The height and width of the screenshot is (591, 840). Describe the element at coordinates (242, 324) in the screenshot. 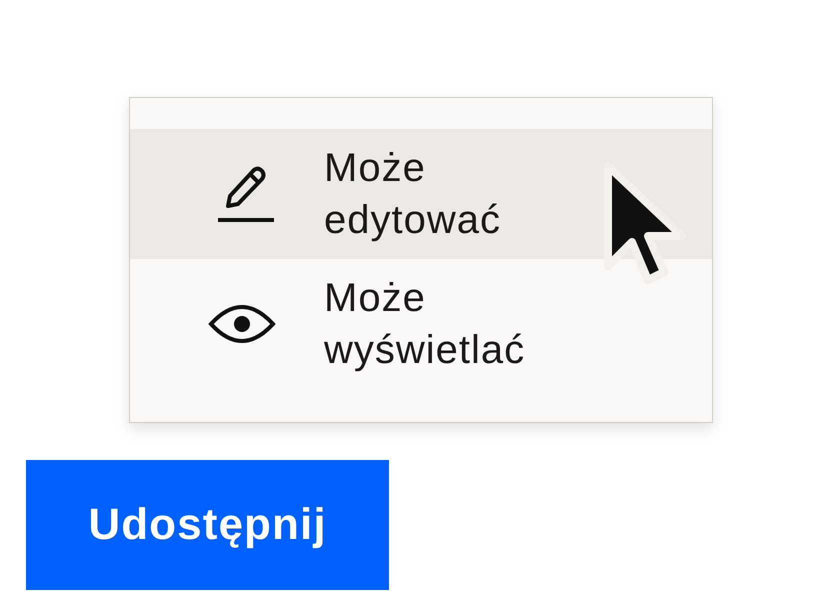

I see `eye-icon` at that location.